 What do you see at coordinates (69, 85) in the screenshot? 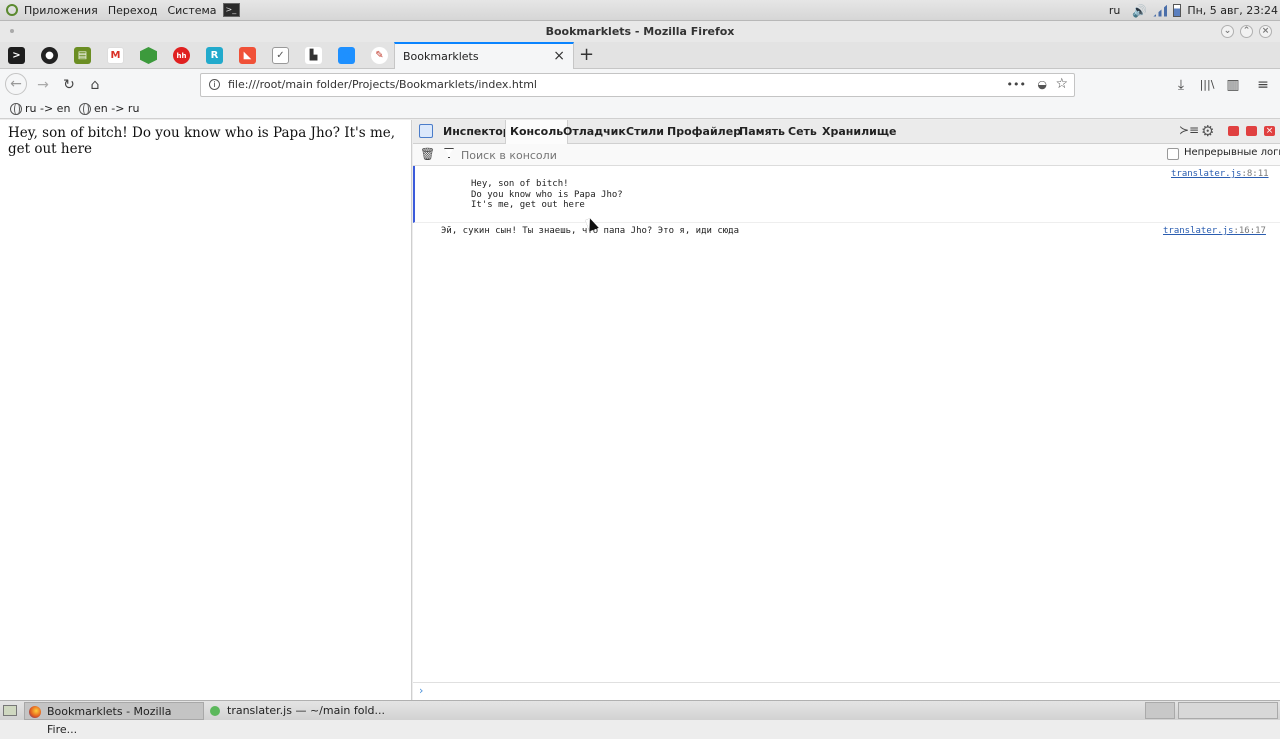
I see `reload-button: ↻` at bounding box center [69, 85].